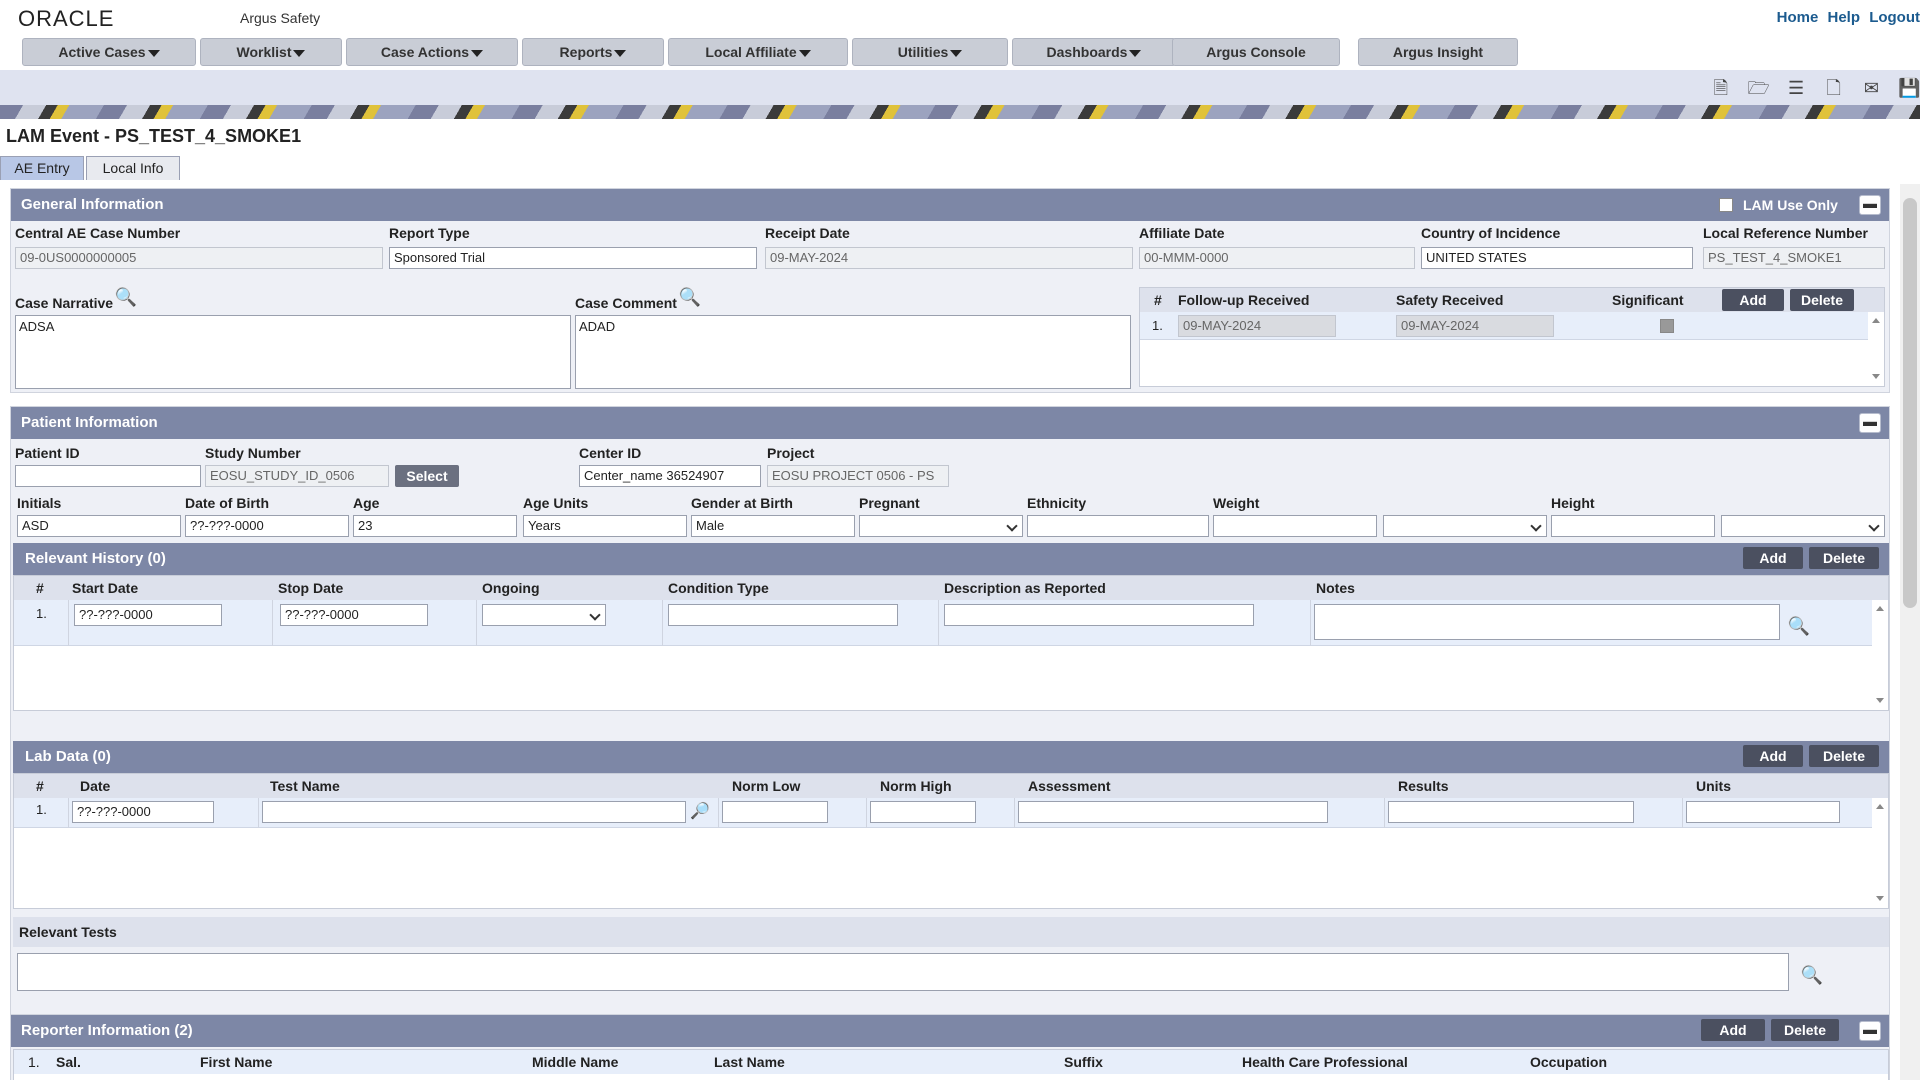 The height and width of the screenshot is (1080, 1920). I want to click on lab-scrollbar, so click(1880, 853).